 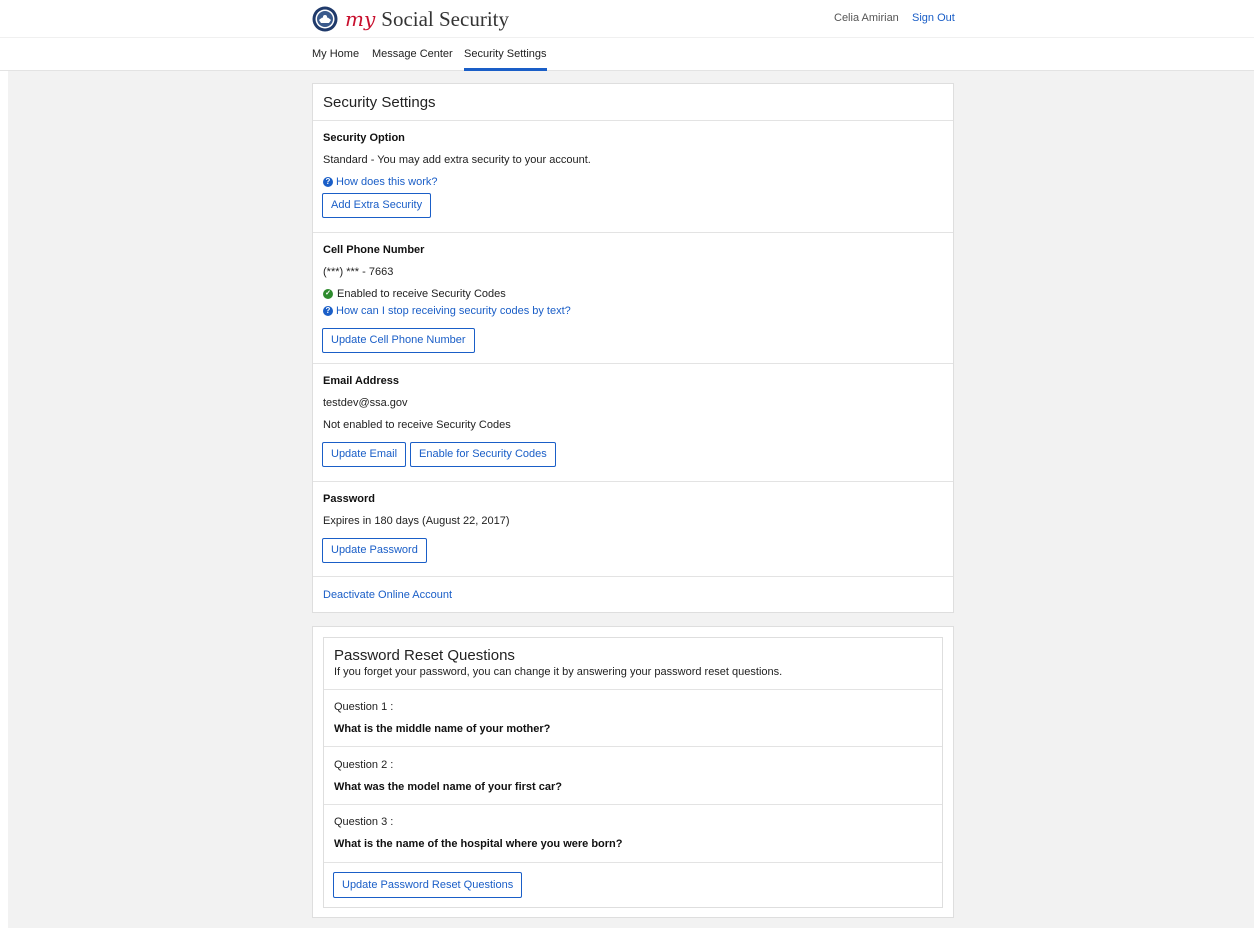 What do you see at coordinates (325, 19) in the screenshot?
I see `ssa-seal-icon` at bounding box center [325, 19].